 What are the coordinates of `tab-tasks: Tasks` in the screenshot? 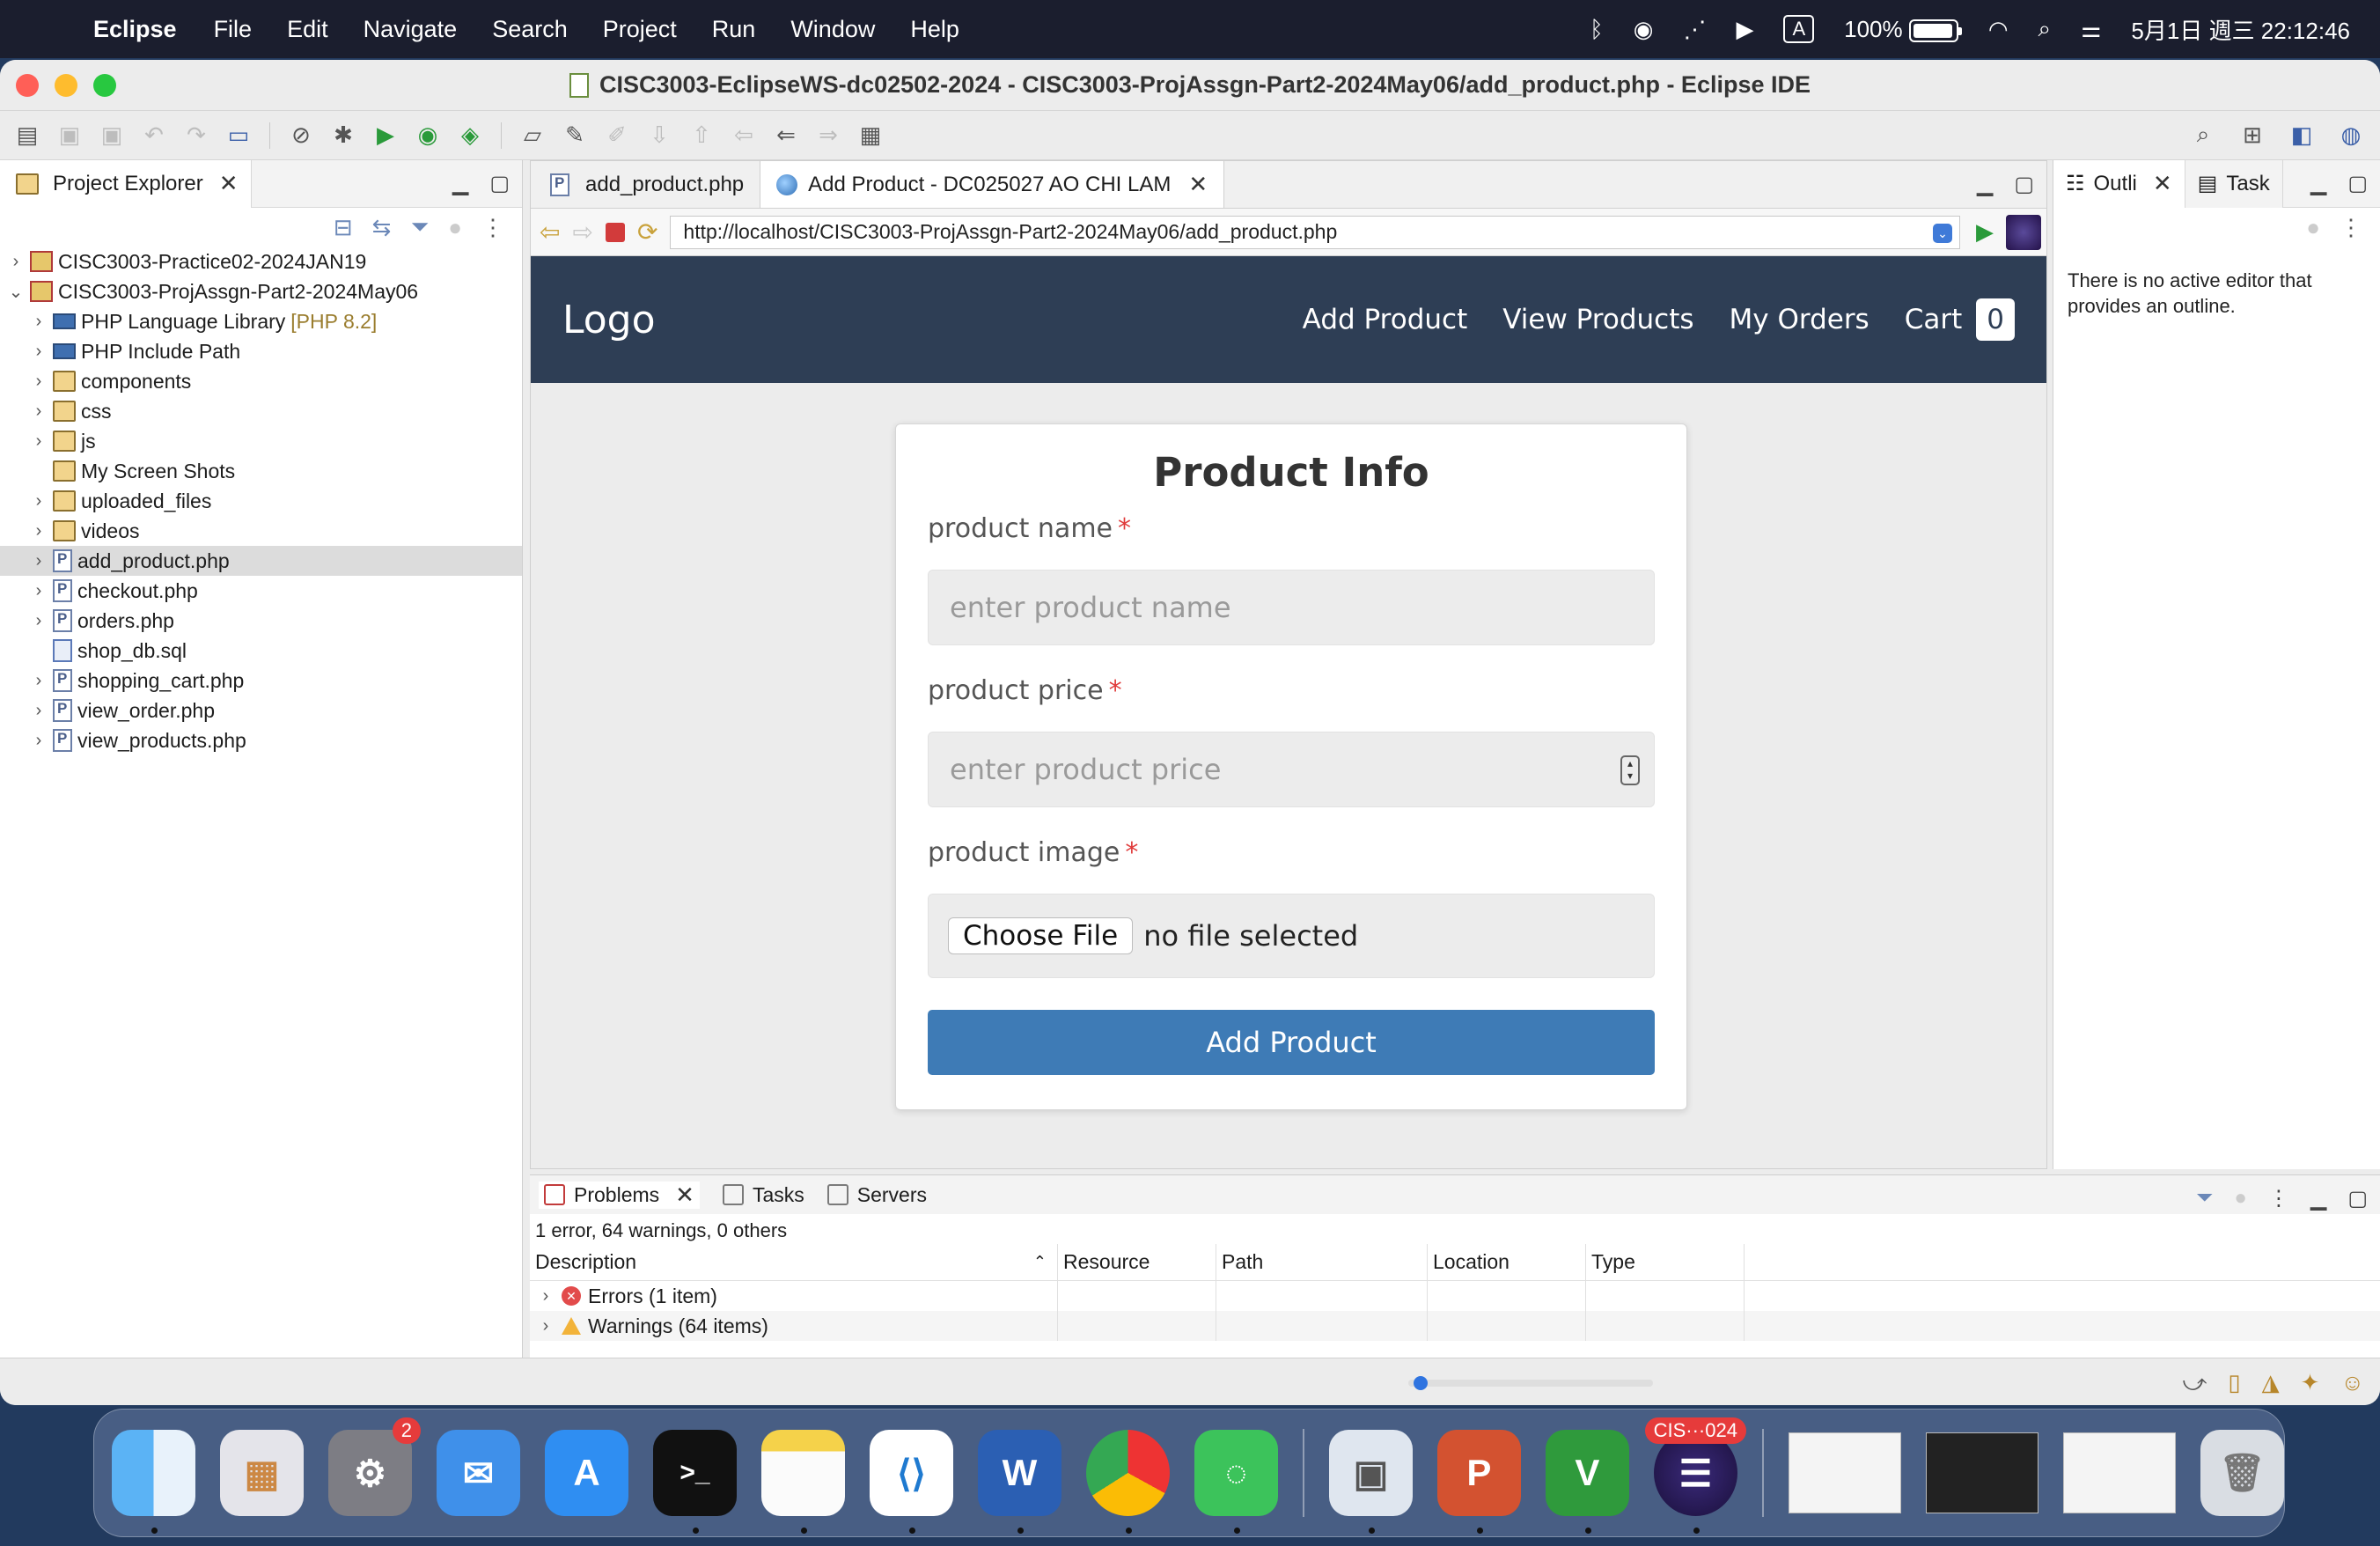 It's located at (763, 1195).